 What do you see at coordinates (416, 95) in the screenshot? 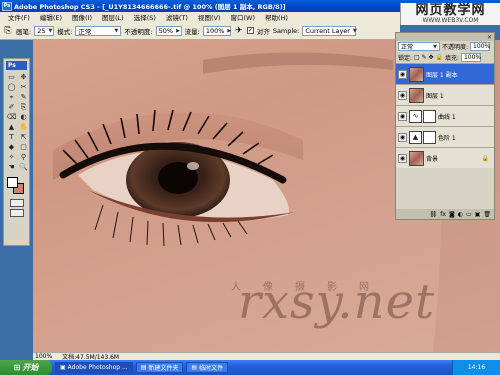
I see `layer-thumbnail` at bounding box center [416, 95].